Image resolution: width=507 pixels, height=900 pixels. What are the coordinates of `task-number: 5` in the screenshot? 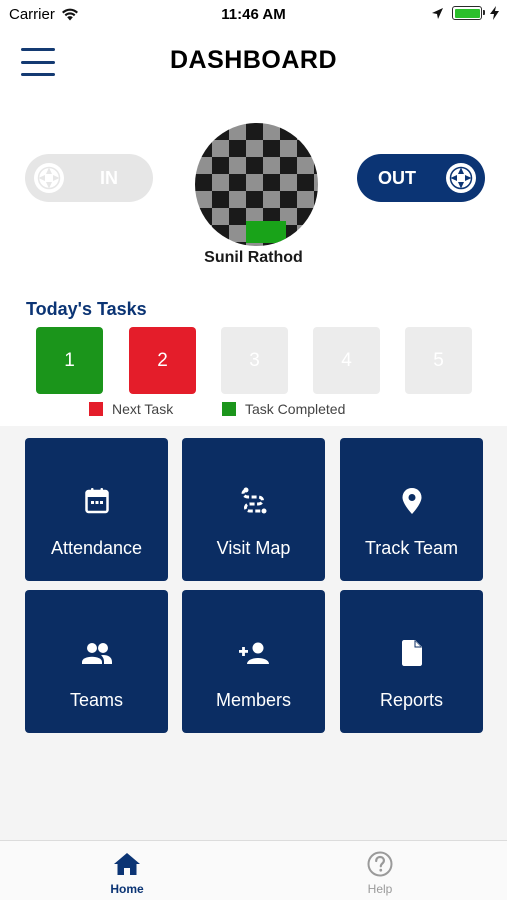 It's located at (438, 360).